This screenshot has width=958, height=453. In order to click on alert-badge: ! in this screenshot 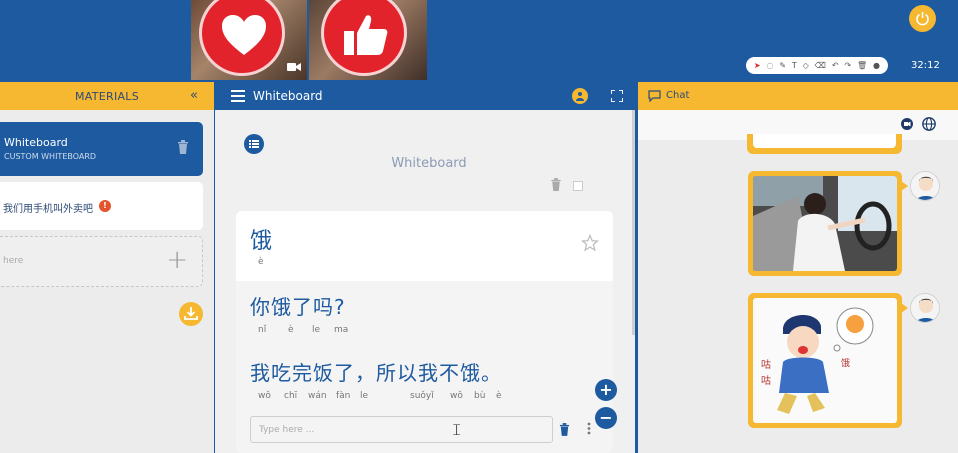, I will do `click(105, 206)`.